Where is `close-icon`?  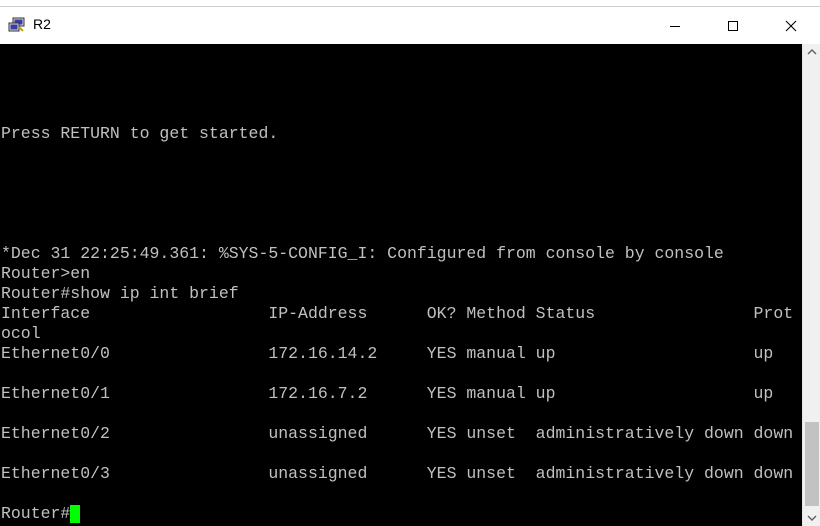 close-icon is located at coordinates (791, 25).